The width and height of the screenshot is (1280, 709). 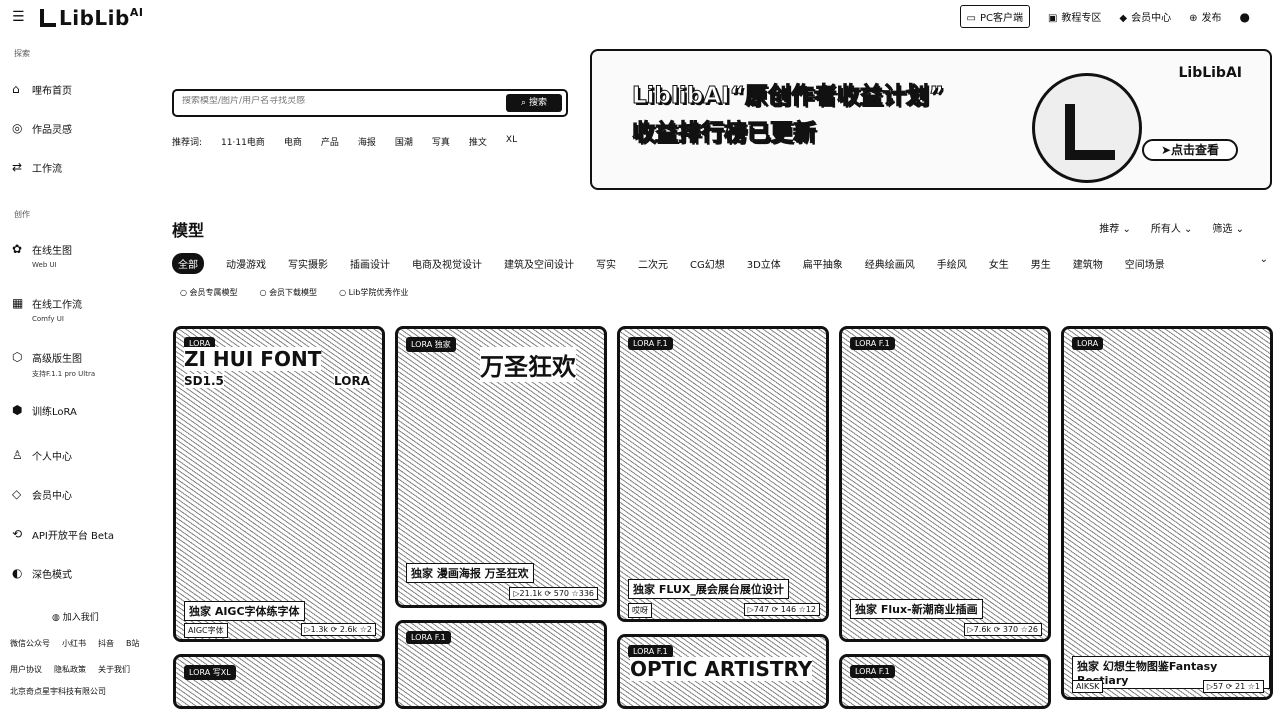 What do you see at coordinates (244, 611) in the screenshot?
I see `card-title: 独家 AIGC字体练字体` at bounding box center [244, 611].